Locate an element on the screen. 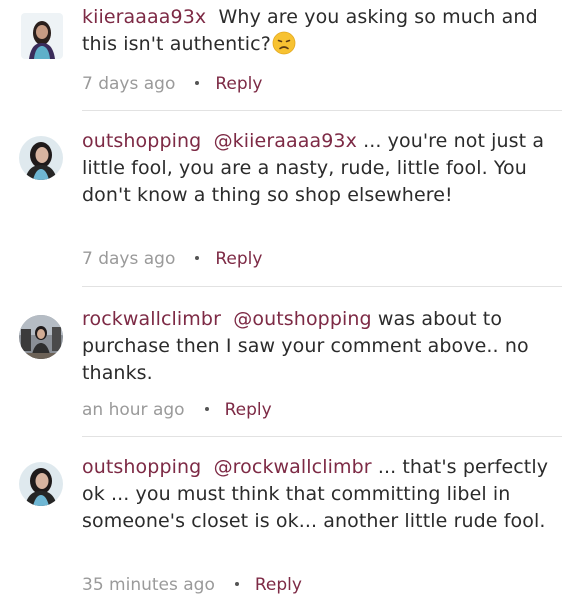 The image size is (580, 596). comment-meta: an hour ago Reply is located at coordinates (177, 410).